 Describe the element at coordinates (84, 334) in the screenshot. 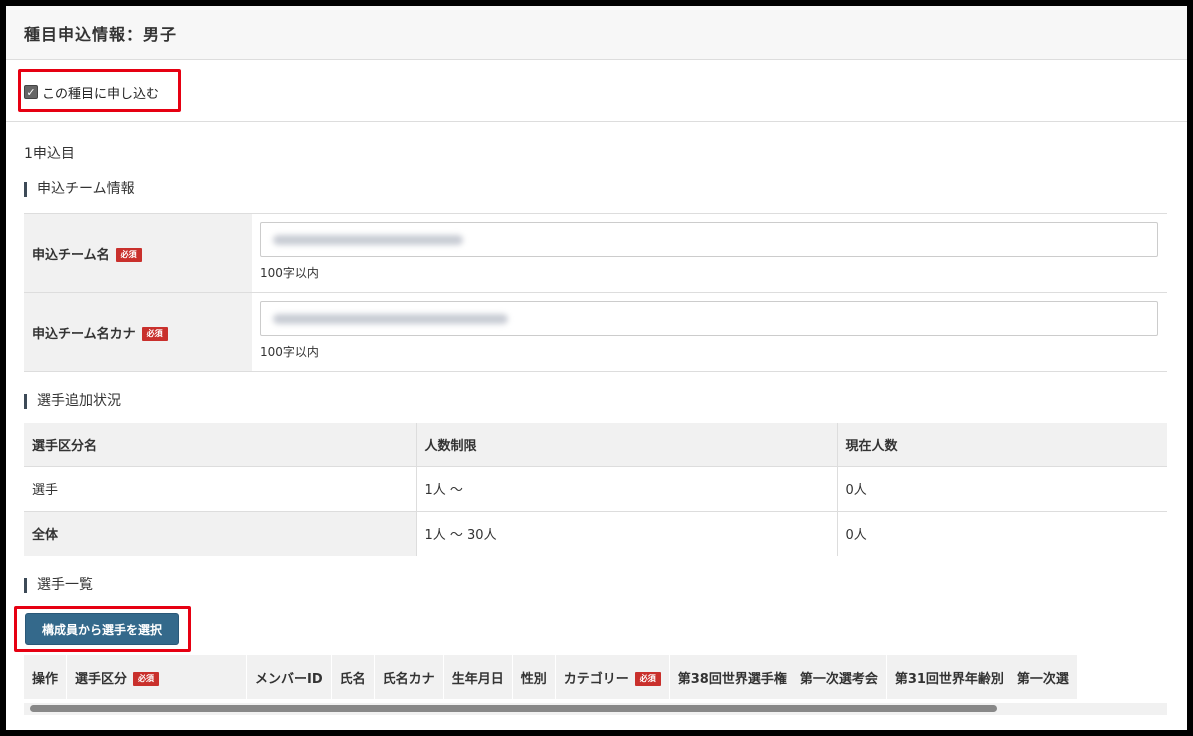

I see `team-kana-label: 申込チーム名カナ` at that location.